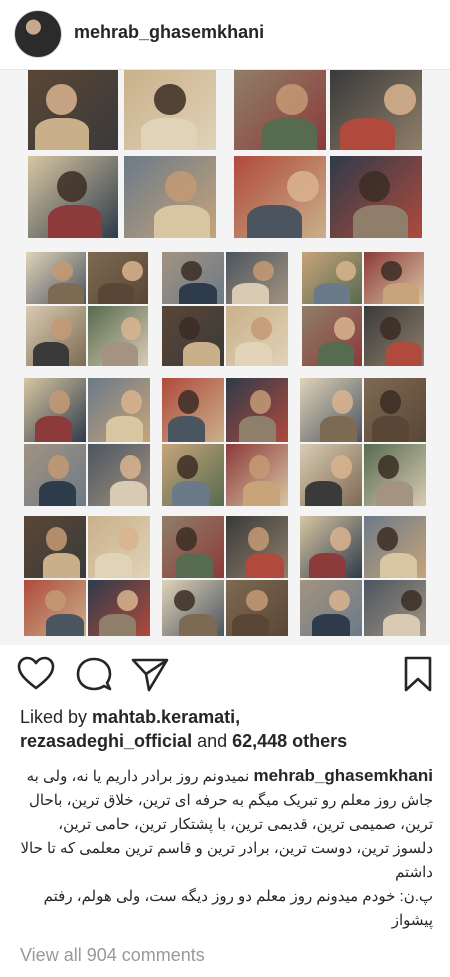  Describe the element at coordinates (94, 674) in the screenshot. I see `comment-bubble-icon` at that location.